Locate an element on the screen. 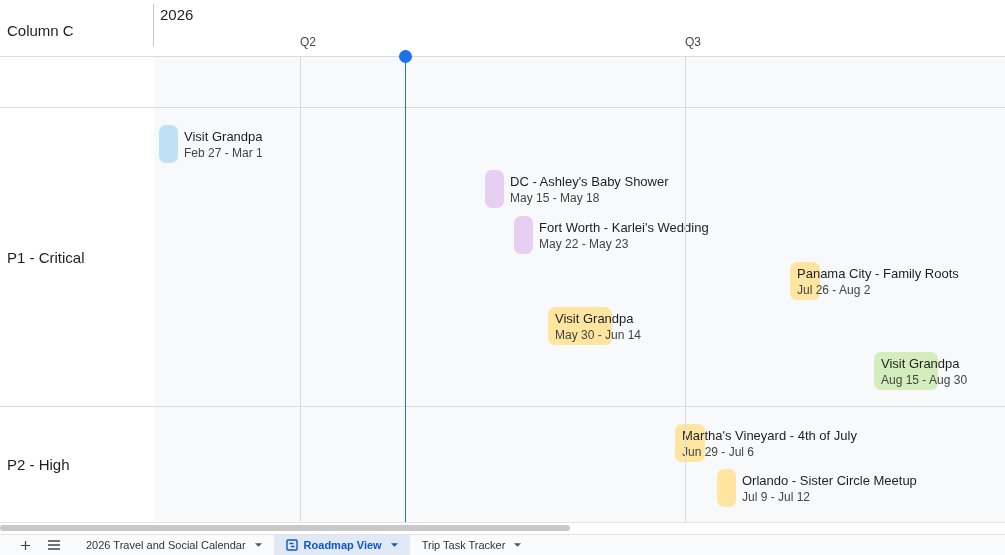 The image size is (1005, 555). sheet-tab: 2026 Travel and Social Calendar is located at coordinates (174, 545).